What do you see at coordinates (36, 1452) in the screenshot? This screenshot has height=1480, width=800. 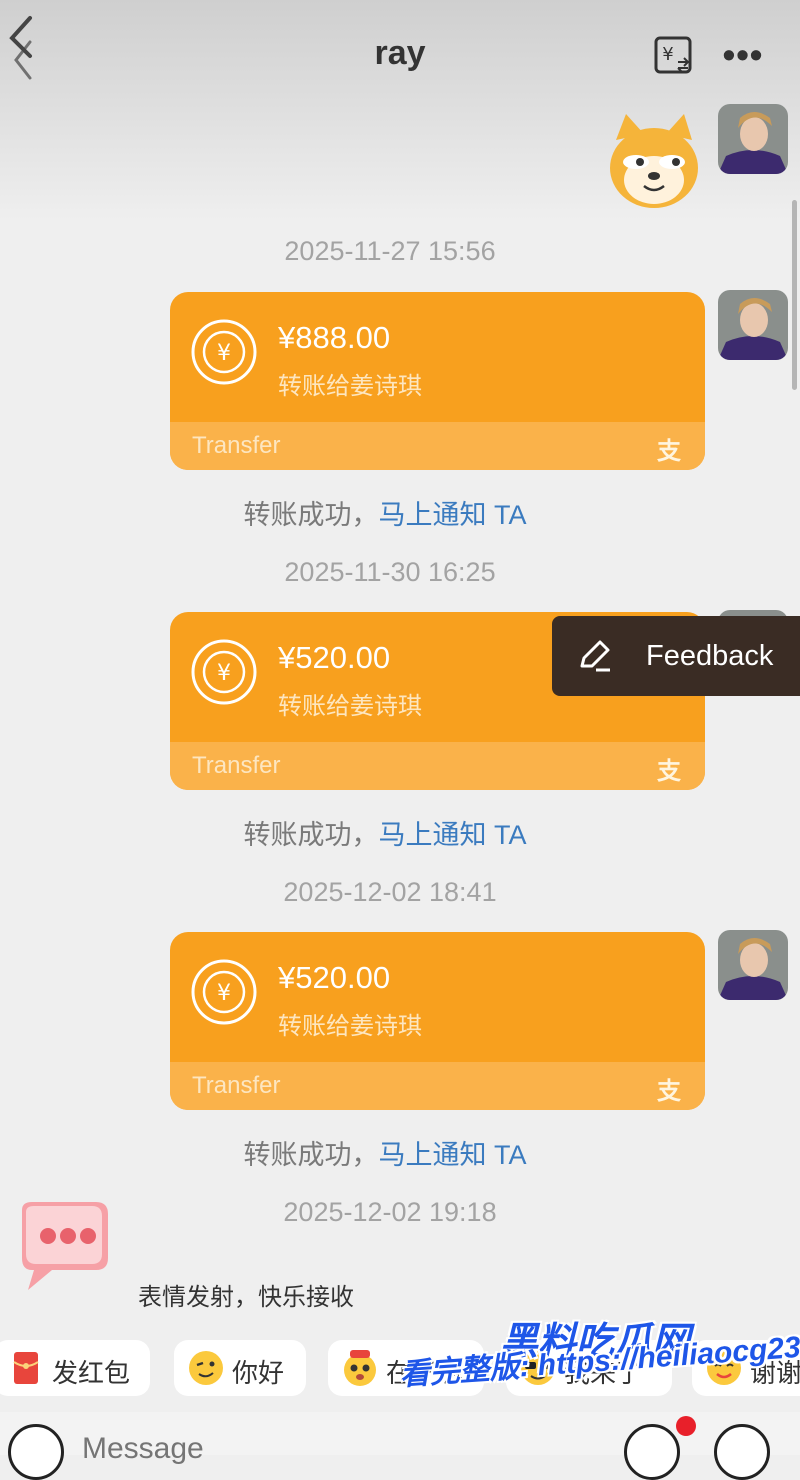 I see `voice-icon` at bounding box center [36, 1452].